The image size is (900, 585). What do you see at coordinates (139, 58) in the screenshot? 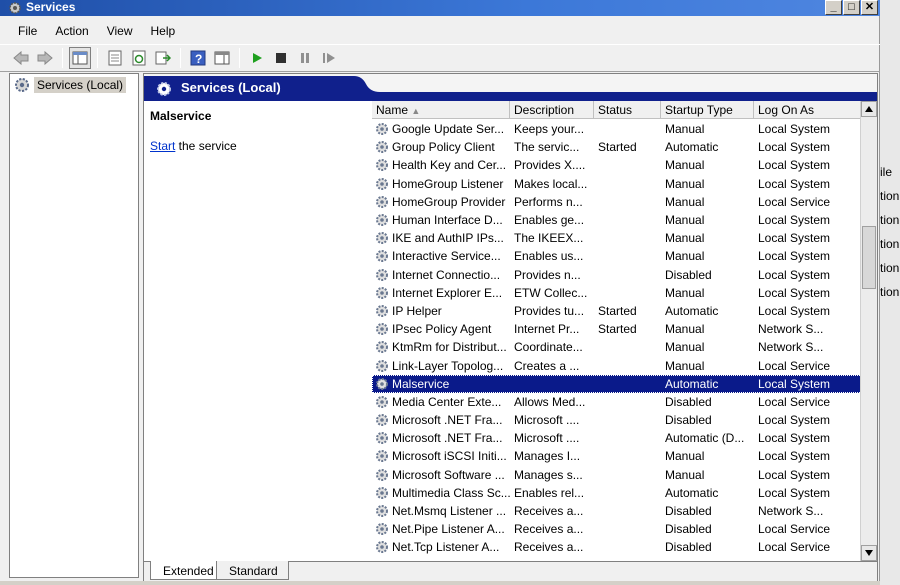
I see `refresh-button` at bounding box center [139, 58].